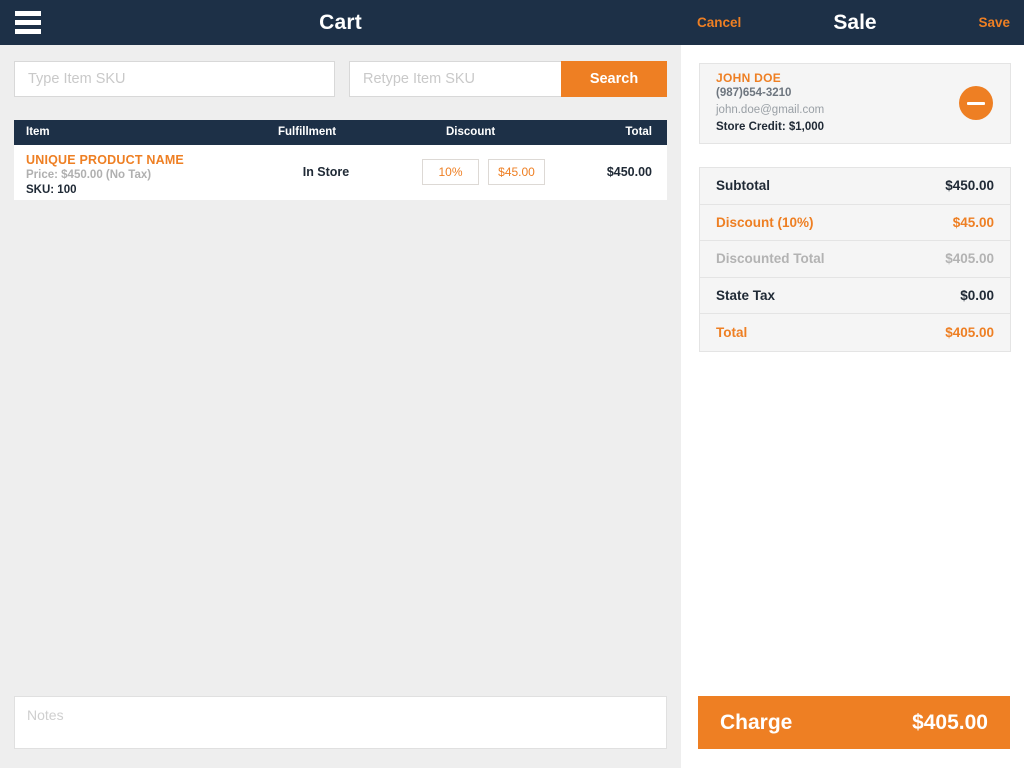 This screenshot has width=1024, height=768. I want to click on customer-email: john.doe@gmail.com, so click(770, 110).